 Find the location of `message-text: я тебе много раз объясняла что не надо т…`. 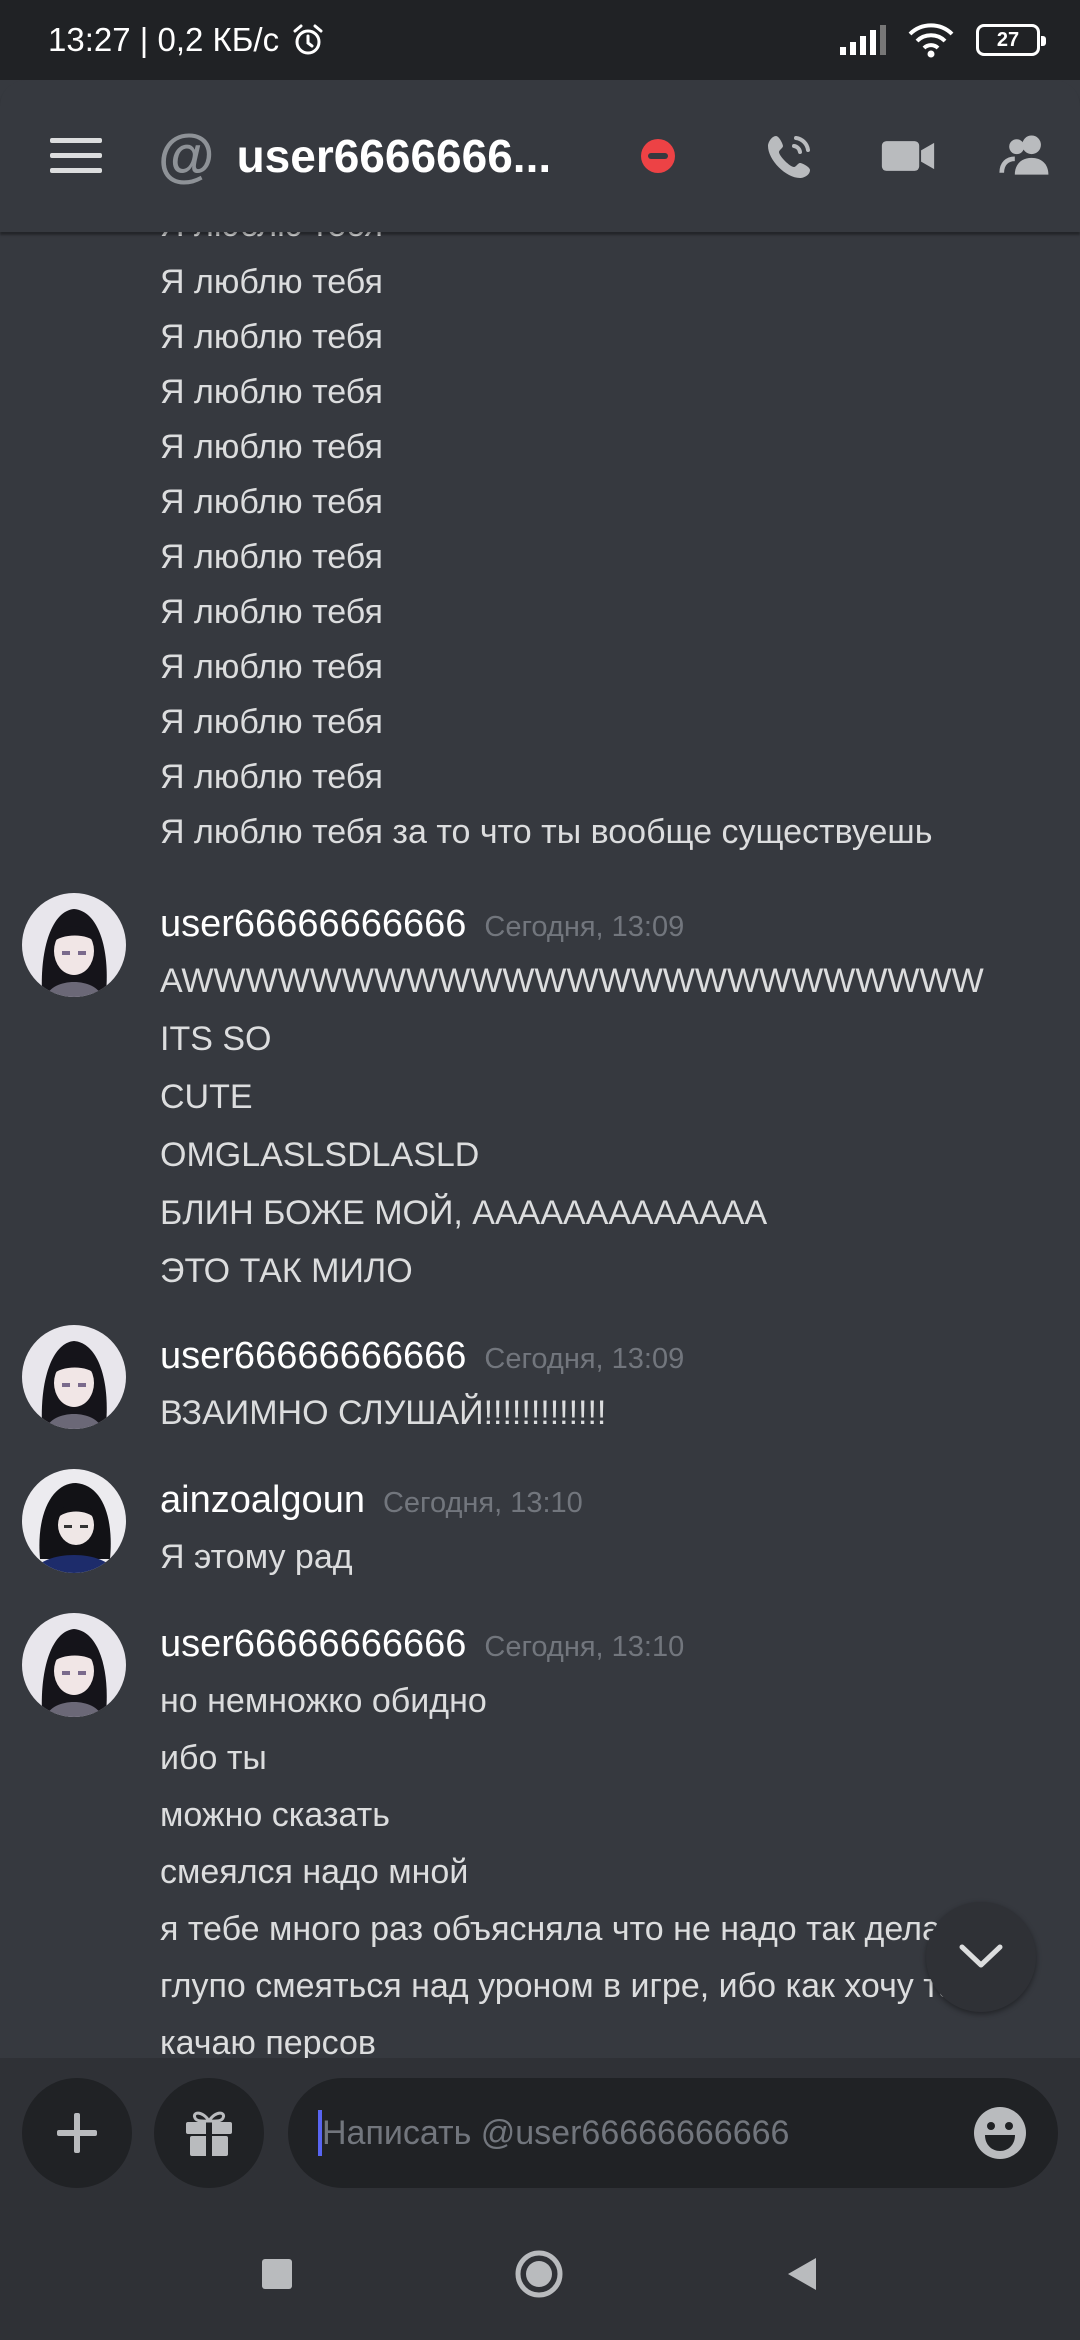

message-text: я тебе много раз объясняла что не надо т… is located at coordinates (567, 1929).